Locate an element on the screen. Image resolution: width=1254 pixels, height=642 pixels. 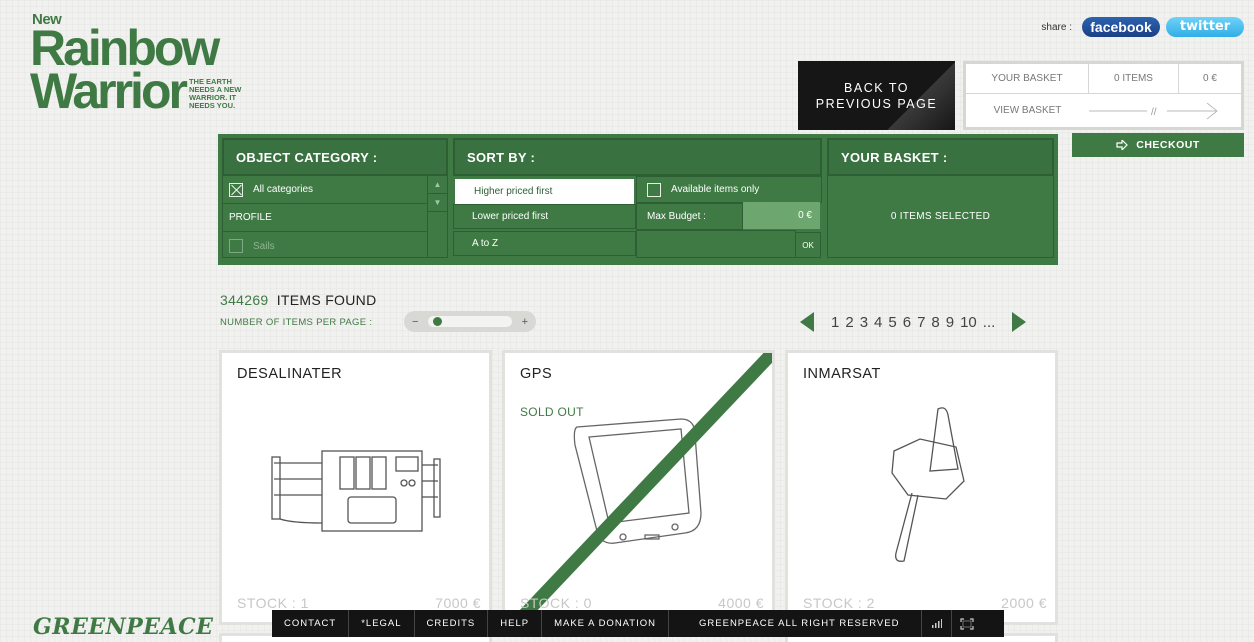
category-label: Sails is located at coordinates (264, 246).